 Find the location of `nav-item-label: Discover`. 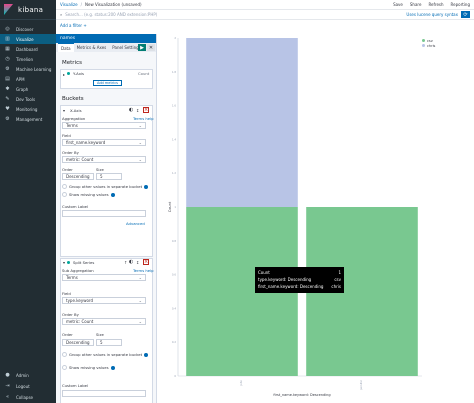

nav-item-label: Discover is located at coordinates (25, 29).